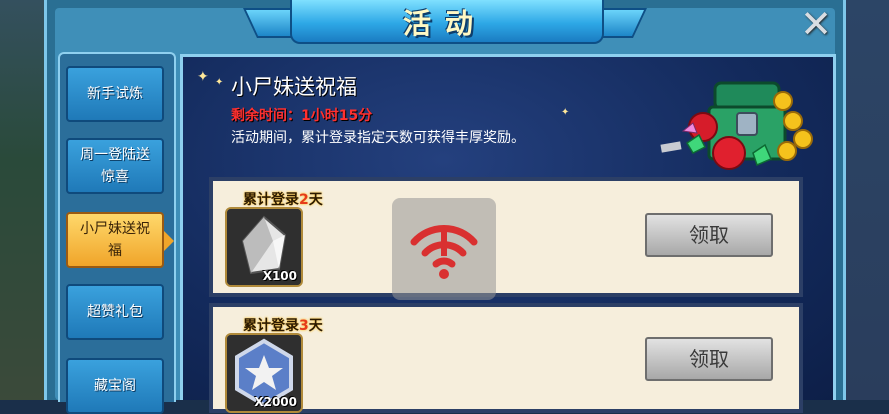 The width and height of the screenshot is (889, 414). I want to click on treasure-chest-icon, so click(736, 125).